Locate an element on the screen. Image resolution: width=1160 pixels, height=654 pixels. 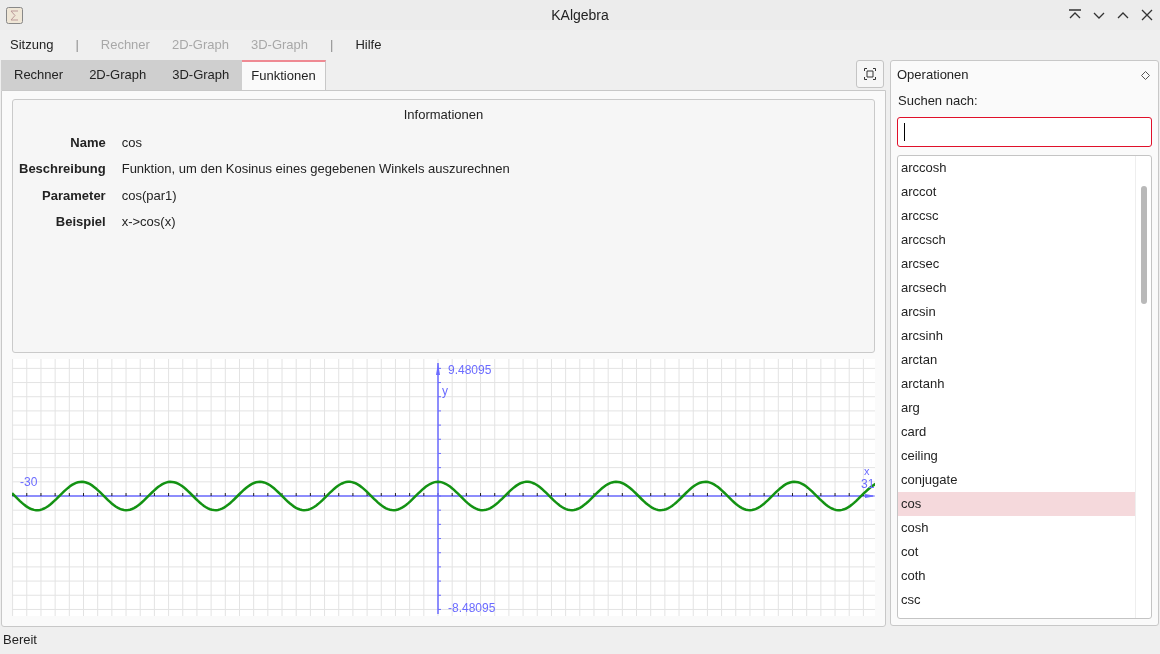
window-title: KAlgebra is located at coordinates (580, 15).